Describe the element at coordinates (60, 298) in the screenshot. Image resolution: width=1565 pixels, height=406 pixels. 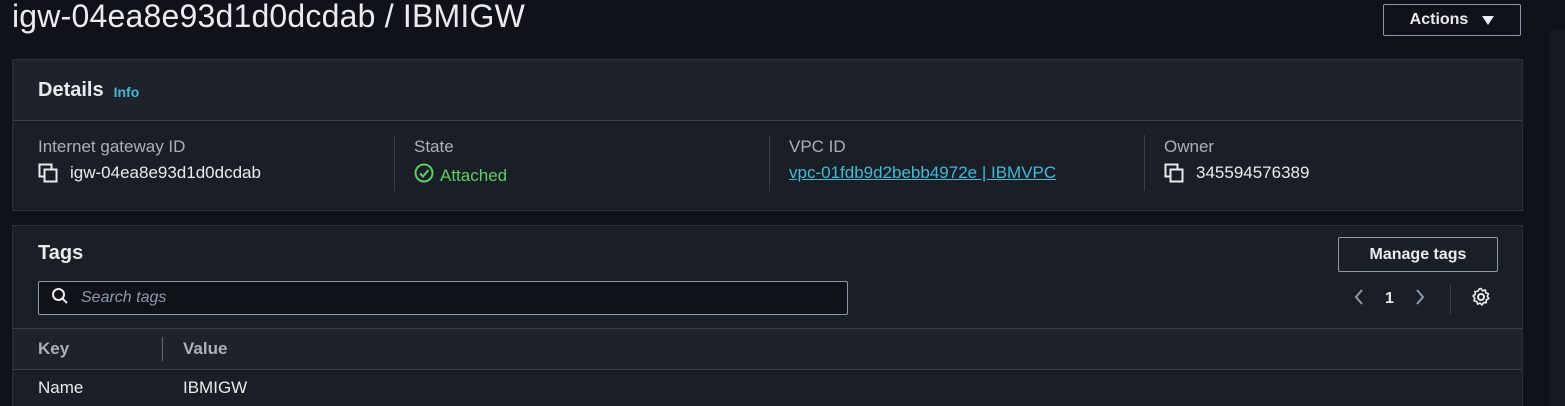
I see `search-icon` at that location.